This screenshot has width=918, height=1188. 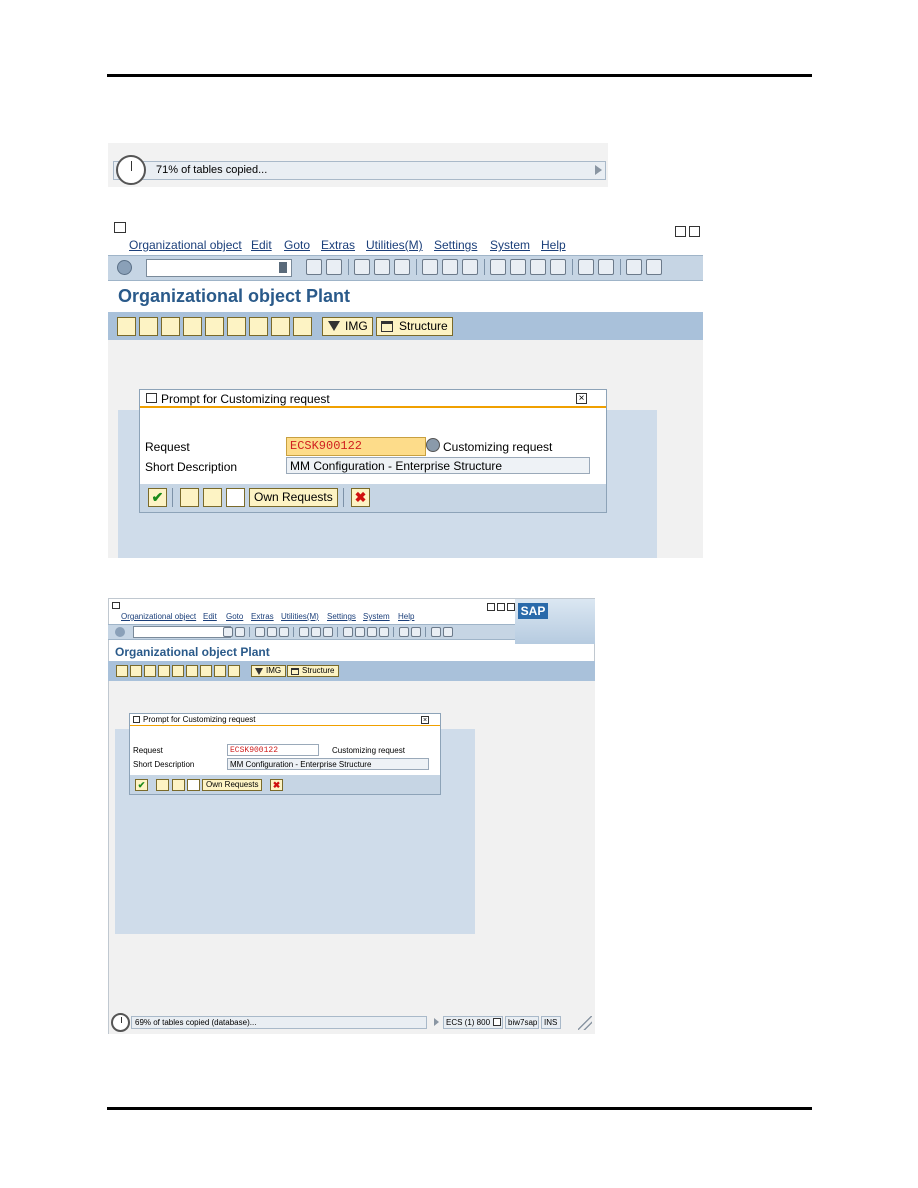 What do you see at coordinates (214, 326) in the screenshot?
I see `check-icon` at bounding box center [214, 326].